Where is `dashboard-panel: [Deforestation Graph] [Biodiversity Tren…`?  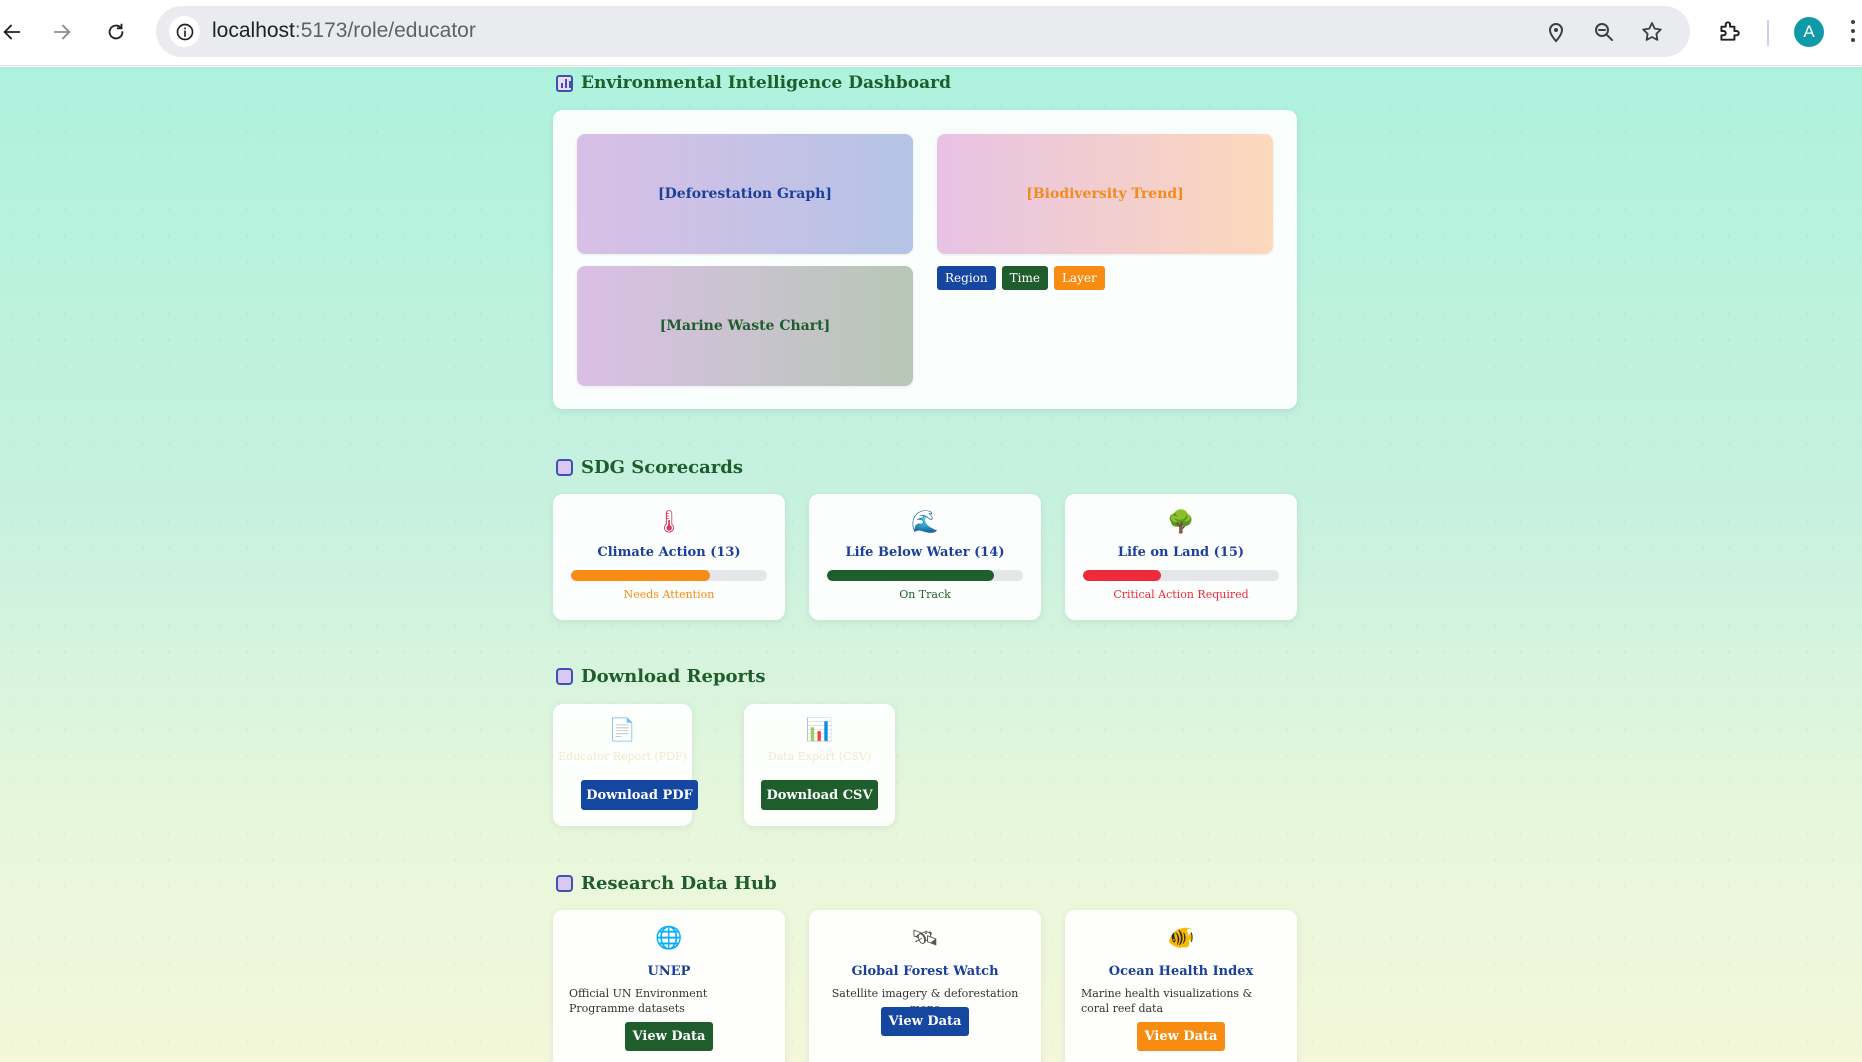
dashboard-panel: [Deforestation Graph] [Biodiversity Tren… is located at coordinates (925, 259).